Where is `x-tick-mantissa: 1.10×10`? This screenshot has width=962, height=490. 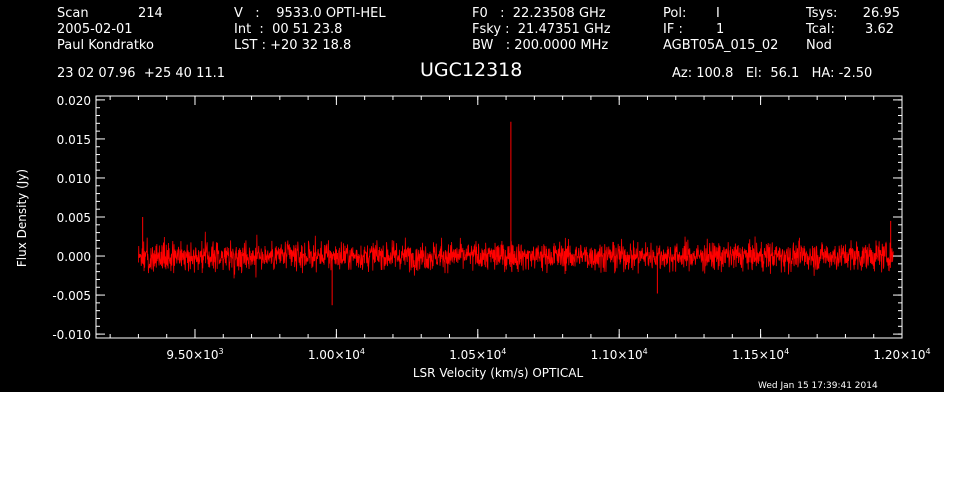
x-tick-mantissa: 1.10×10 is located at coordinates (617, 355).